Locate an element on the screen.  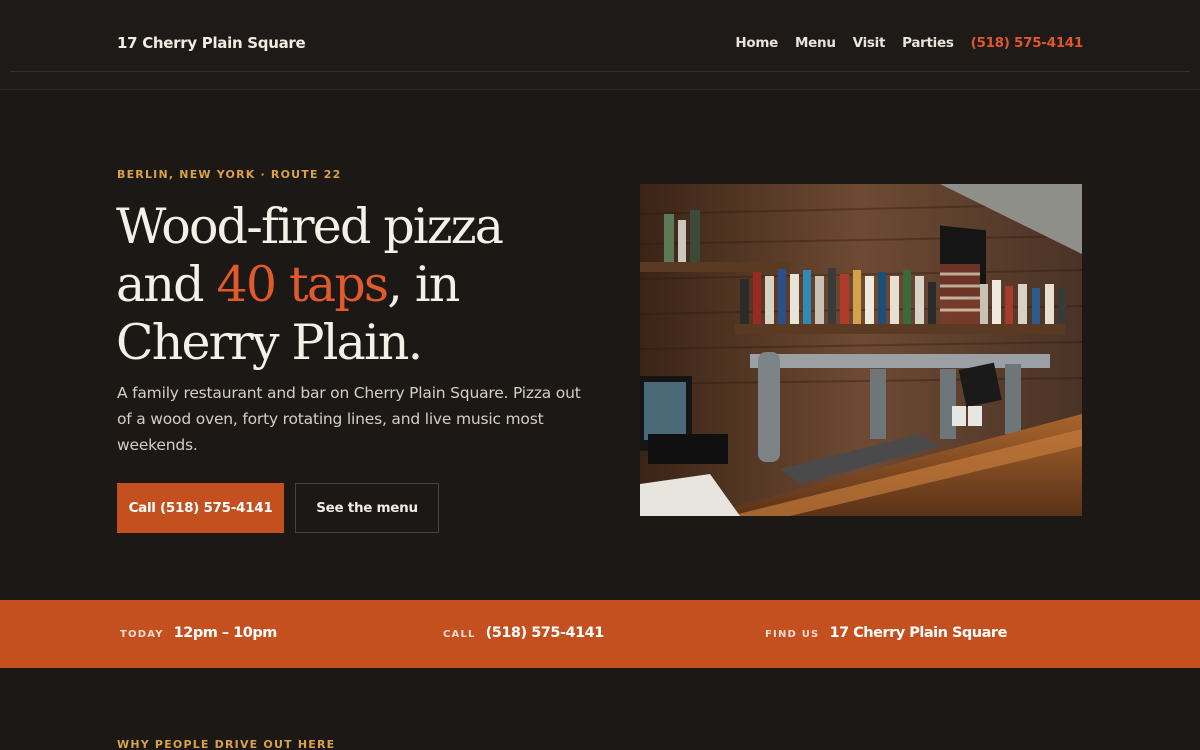
headline-accent: 40 taps is located at coordinates (303, 284).